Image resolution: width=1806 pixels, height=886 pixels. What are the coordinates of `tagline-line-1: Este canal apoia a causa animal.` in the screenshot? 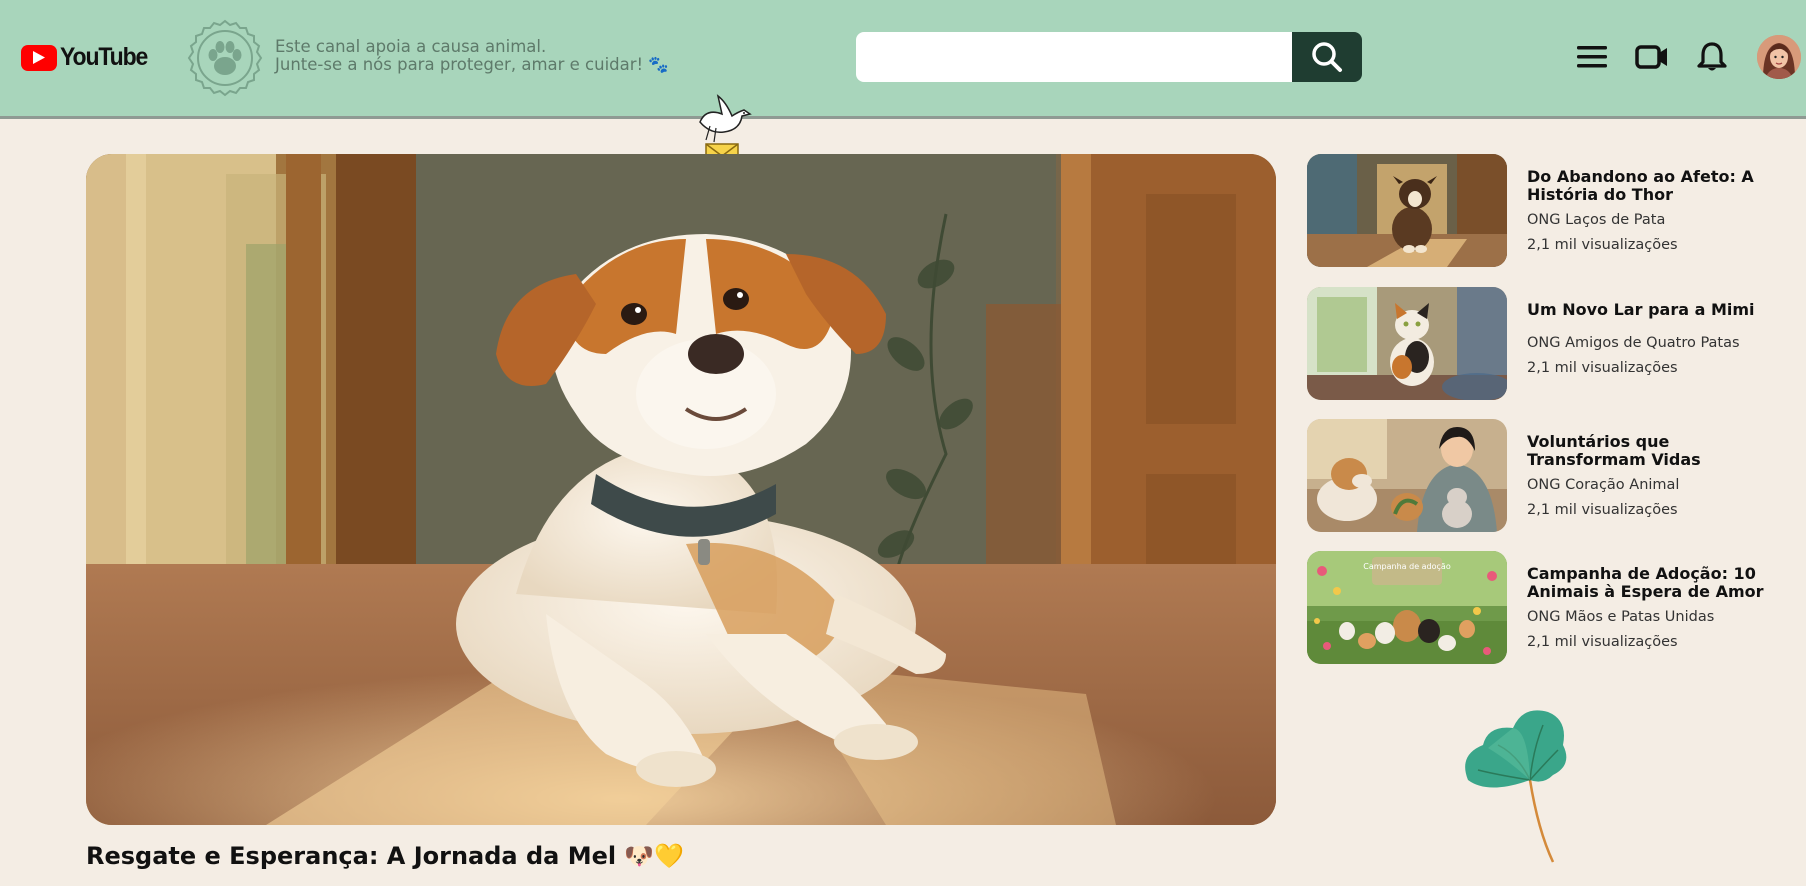 It's located at (411, 46).